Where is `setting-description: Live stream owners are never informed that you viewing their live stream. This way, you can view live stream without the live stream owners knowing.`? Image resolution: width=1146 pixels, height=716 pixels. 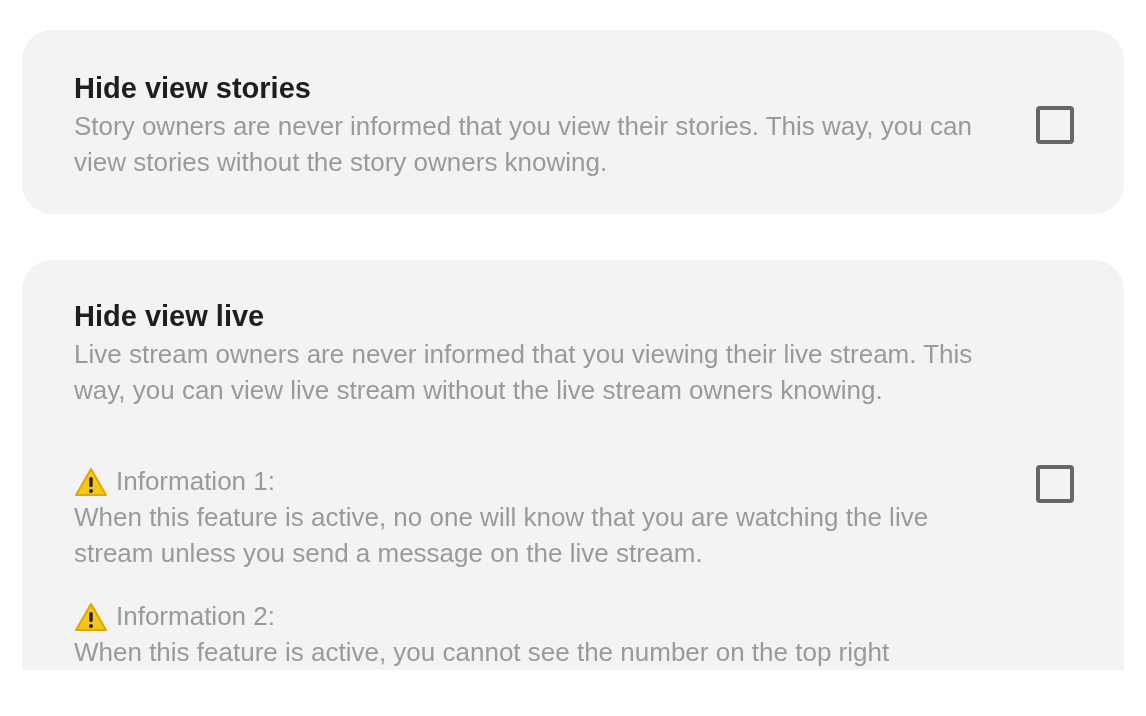 setting-description: Live stream owners are never informed that you viewing their live stream. This way, you can view live stream without the live stream owners knowing. is located at coordinates (524, 372).